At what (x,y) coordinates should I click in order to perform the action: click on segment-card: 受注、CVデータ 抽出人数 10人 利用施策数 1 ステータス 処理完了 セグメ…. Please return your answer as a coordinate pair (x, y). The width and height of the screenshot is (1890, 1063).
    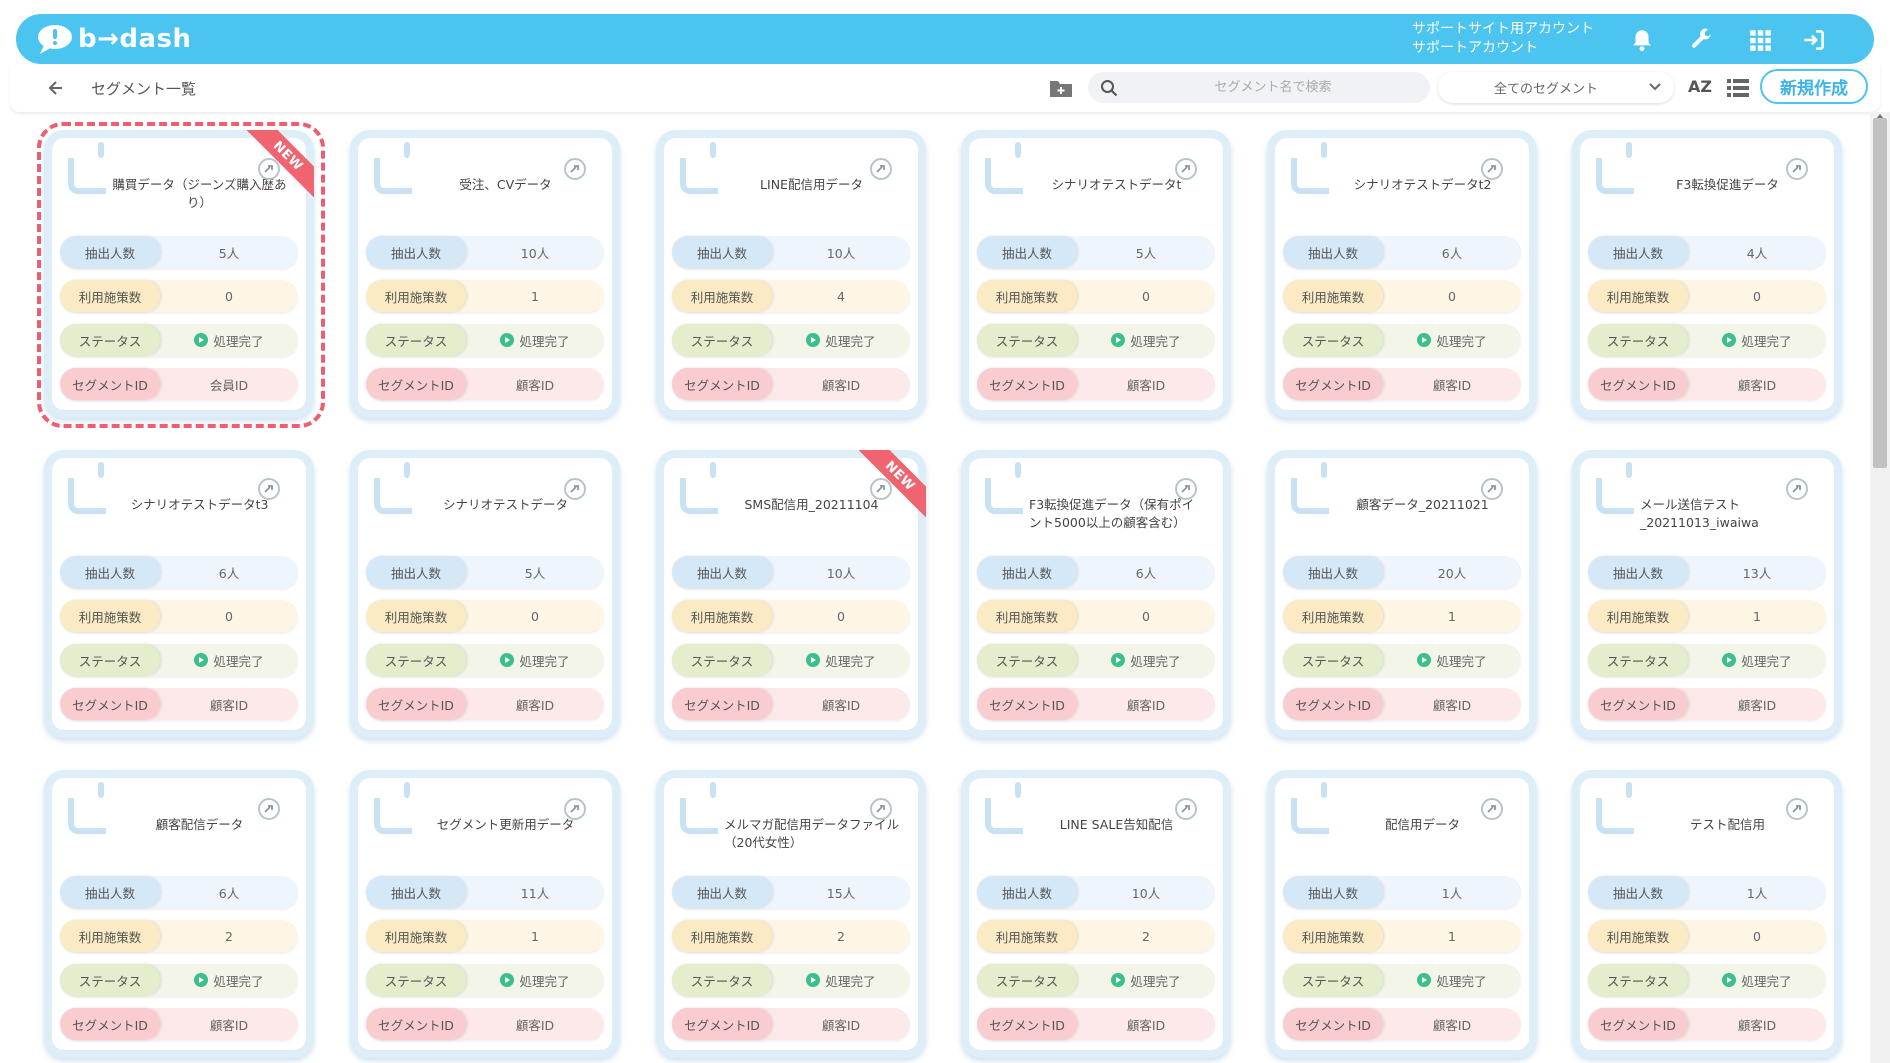
    Looking at the image, I should click on (485, 274).